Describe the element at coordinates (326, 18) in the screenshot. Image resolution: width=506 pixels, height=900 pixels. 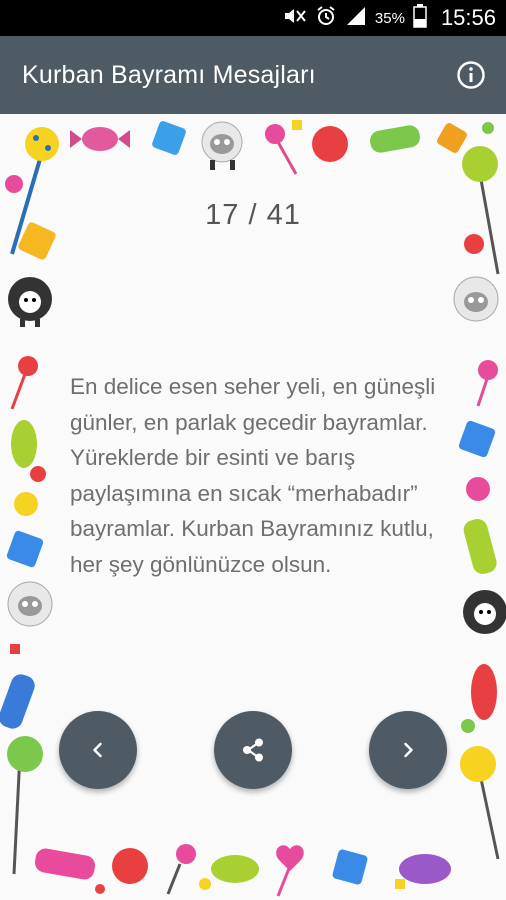
I see `alarm-icon` at that location.